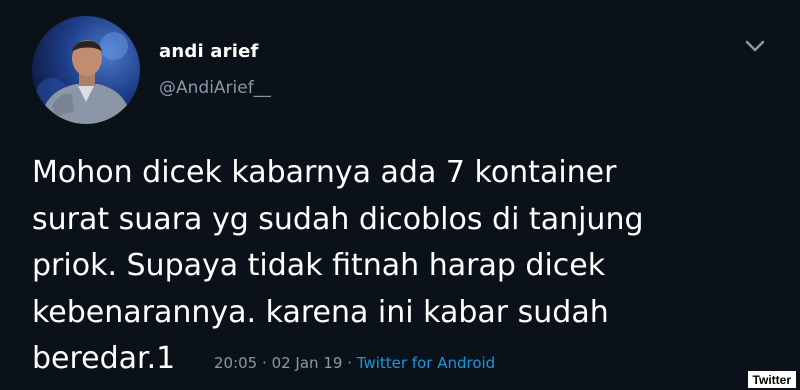 This screenshot has width=800, height=390. I want to click on tweet-time: 20:05, so click(235, 363).